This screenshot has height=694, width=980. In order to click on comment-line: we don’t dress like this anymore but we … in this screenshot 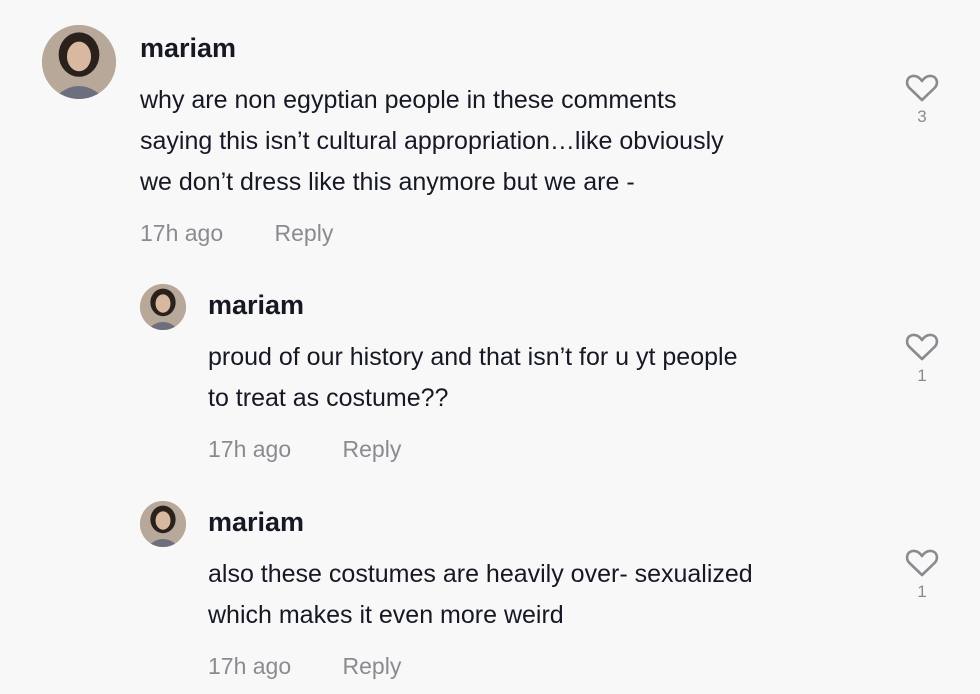, I will do `click(387, 182)`.